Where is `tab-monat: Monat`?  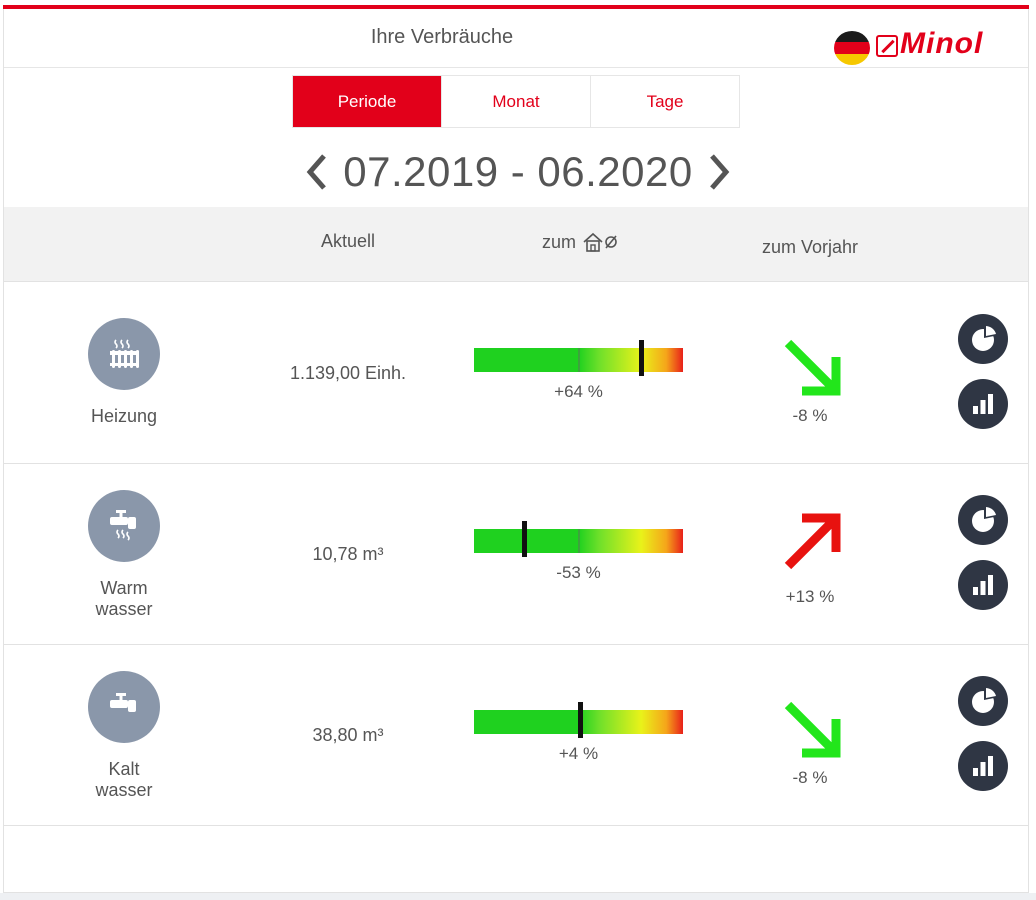 tab-monat: Monat is located at coordinates (516, 101).